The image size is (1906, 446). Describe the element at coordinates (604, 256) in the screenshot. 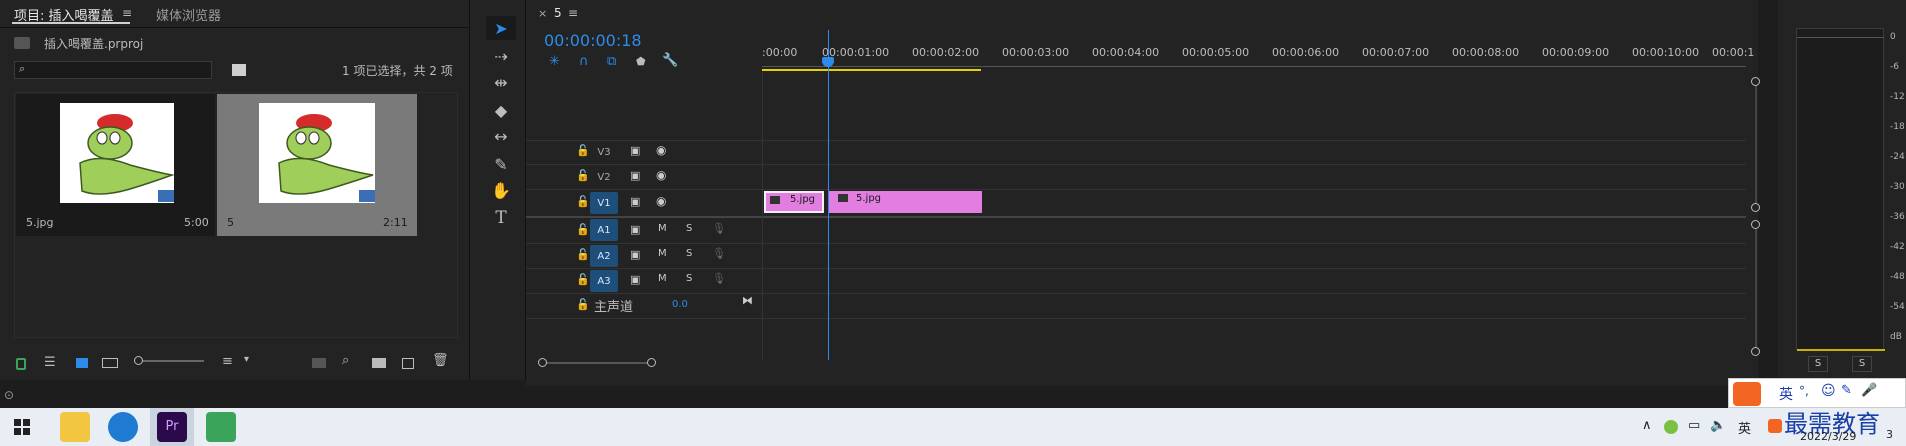

I see `track-a2-label: A2` at that location.